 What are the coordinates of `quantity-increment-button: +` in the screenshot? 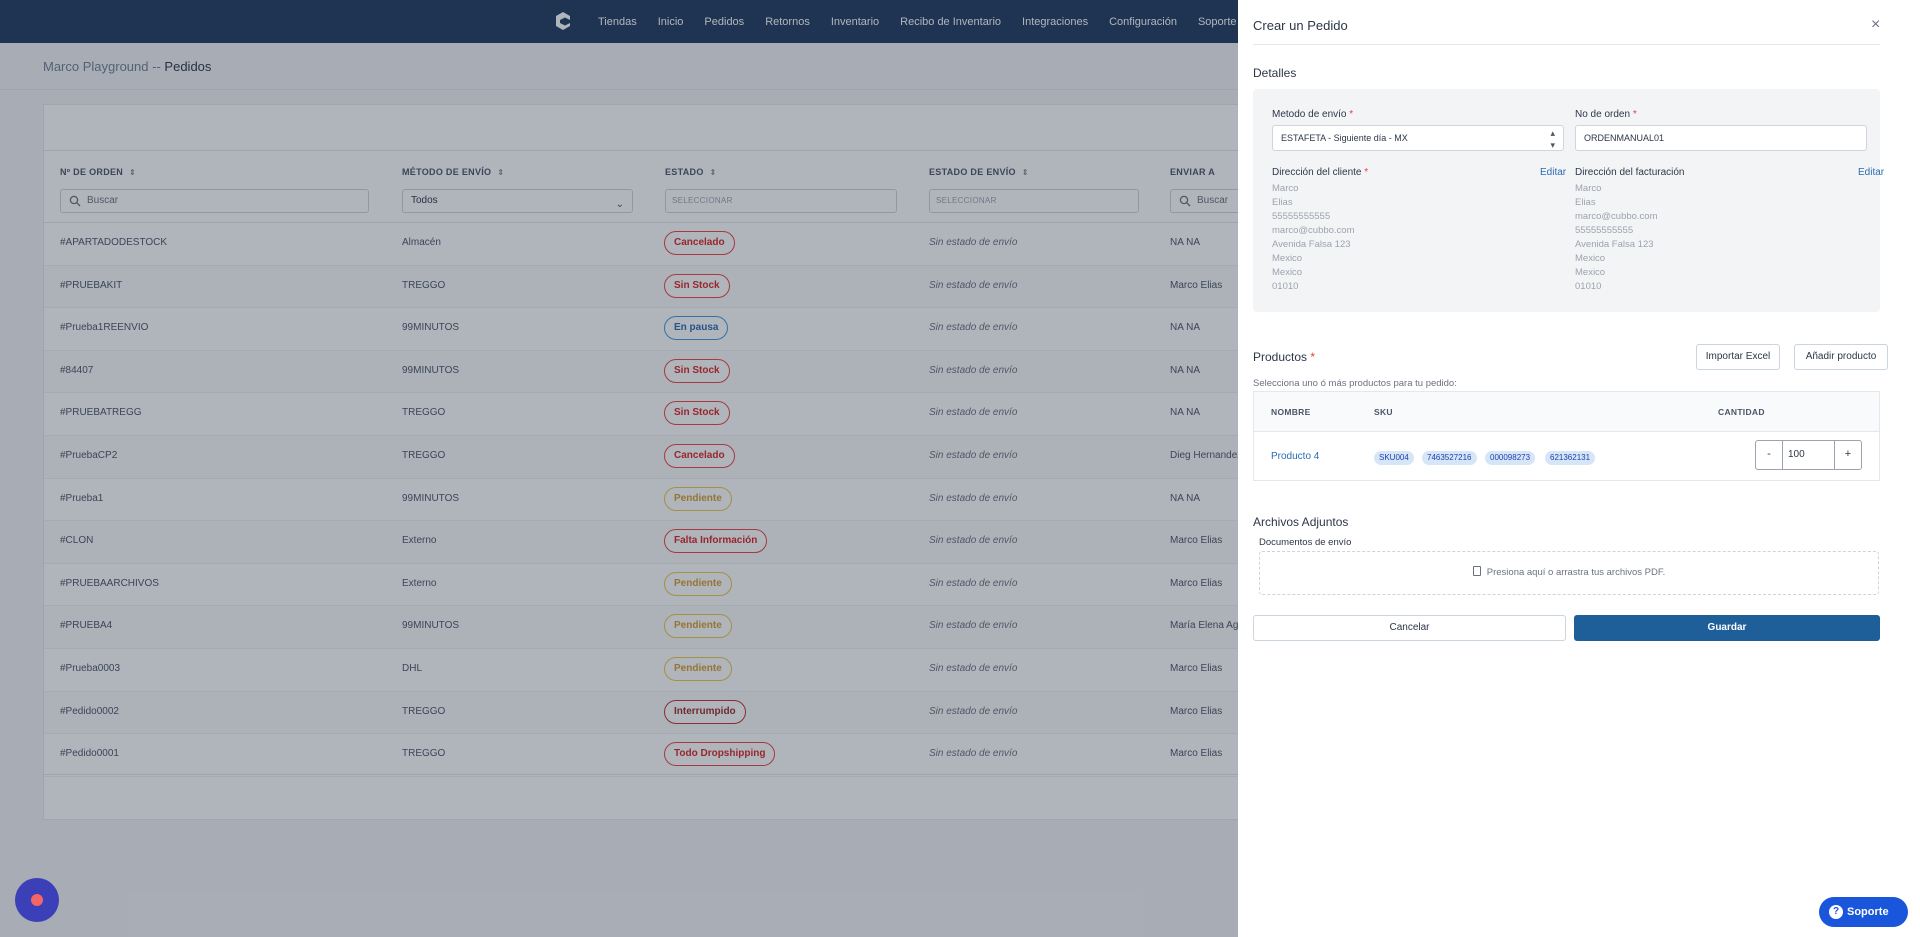 It's located at (1847, 455).